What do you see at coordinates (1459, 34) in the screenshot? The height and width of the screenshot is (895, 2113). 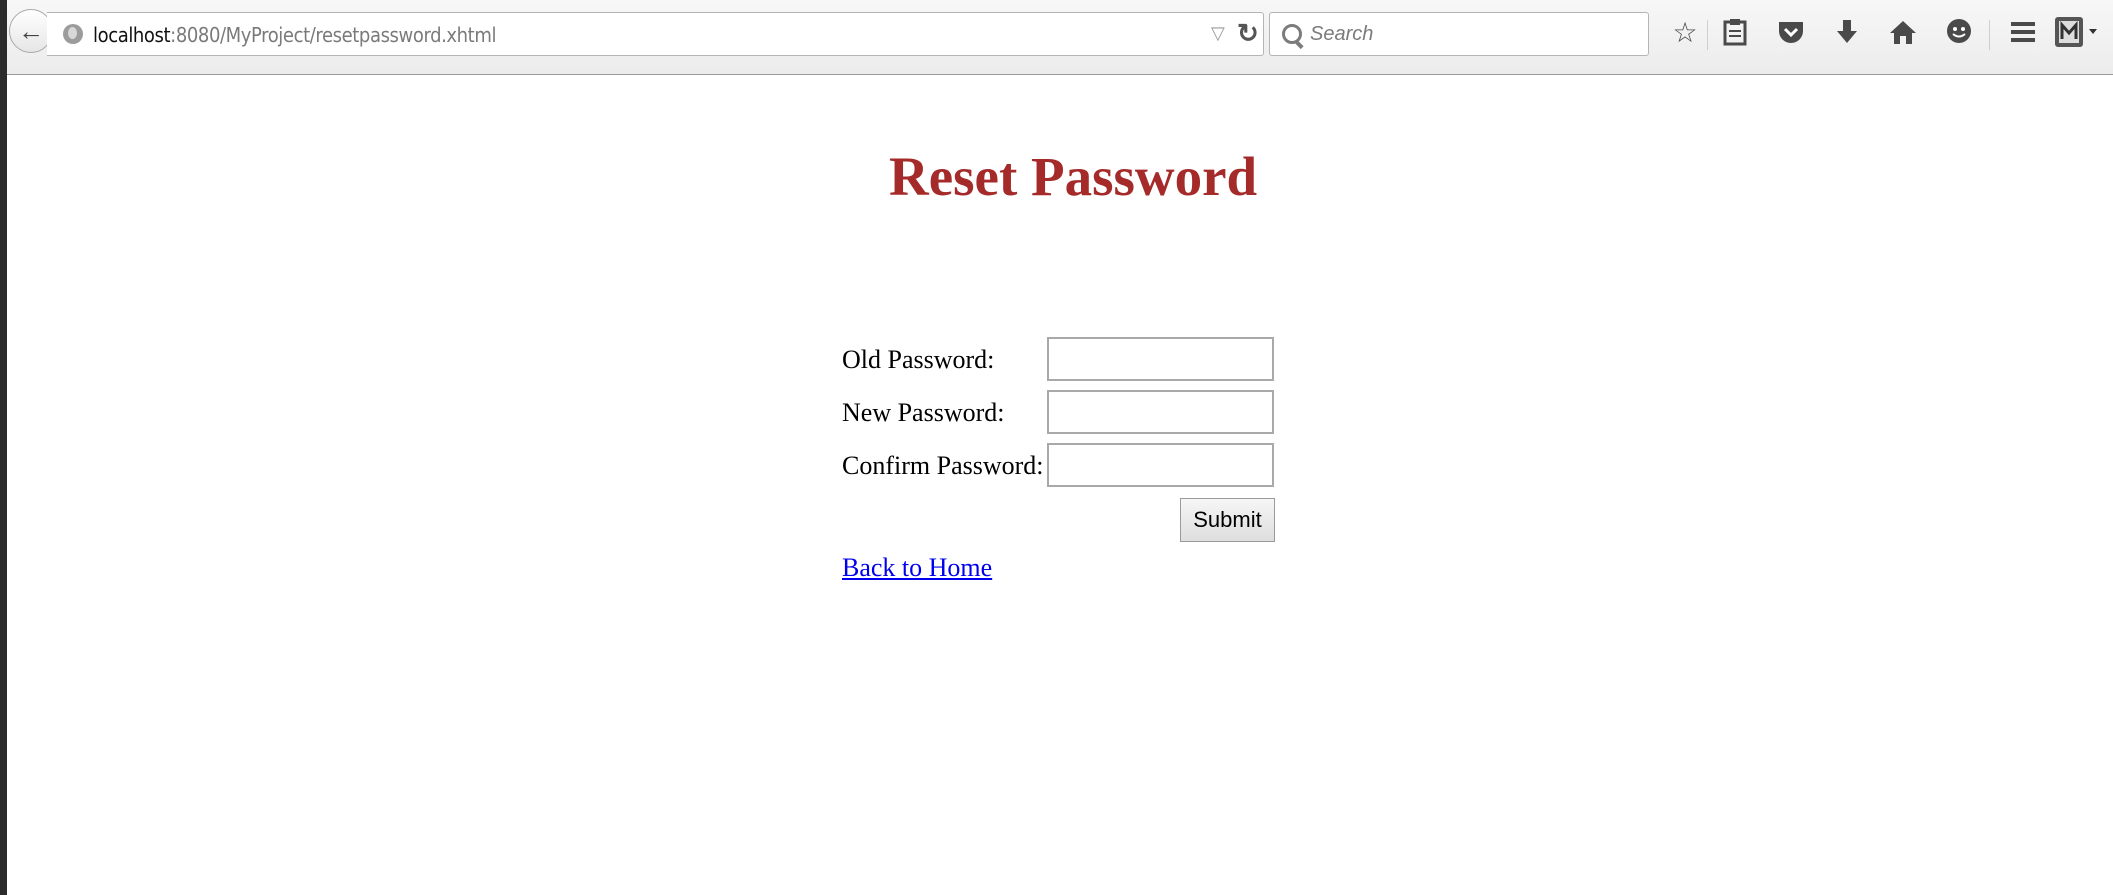 I see `search-bar: Search` at bounding box center [1459, 34].